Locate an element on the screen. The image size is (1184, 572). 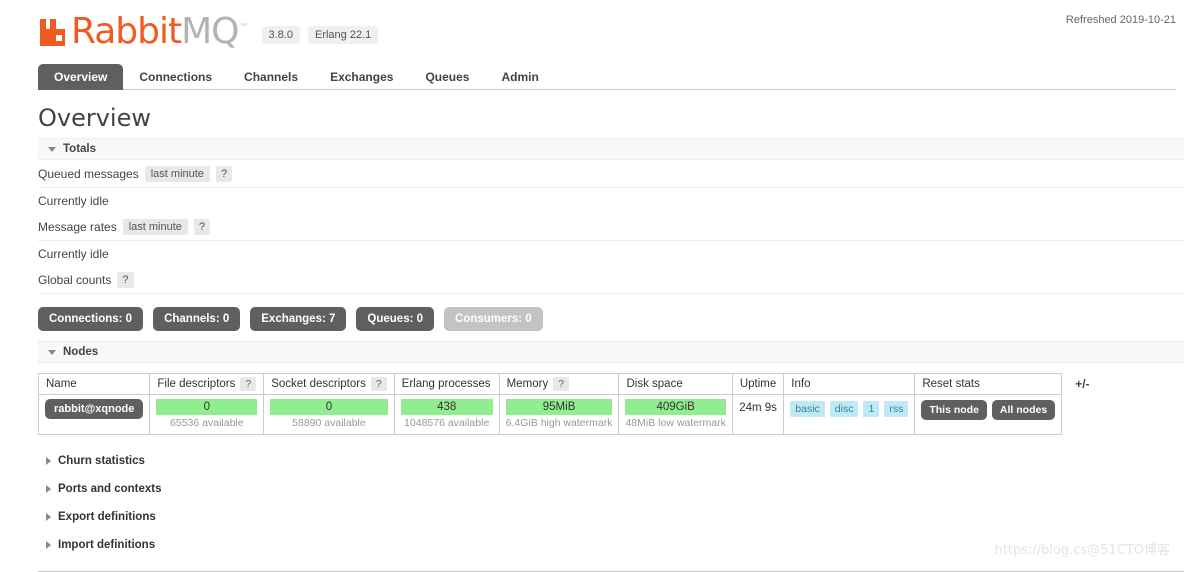
section-label-import-definitions: Import definitions is located at coordinates (107, 545).